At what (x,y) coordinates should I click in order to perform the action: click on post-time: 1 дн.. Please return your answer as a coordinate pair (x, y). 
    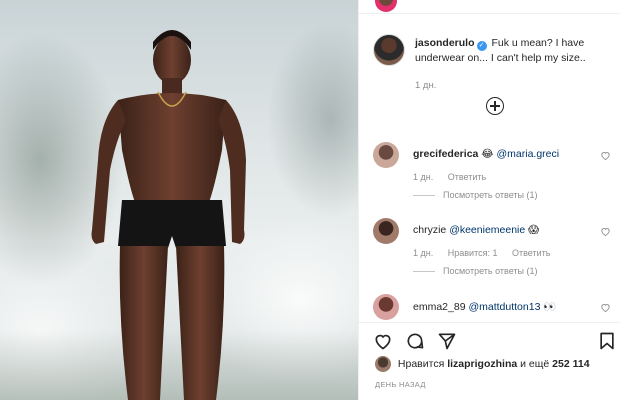
    Looking at the image, I should click on (425, 85).